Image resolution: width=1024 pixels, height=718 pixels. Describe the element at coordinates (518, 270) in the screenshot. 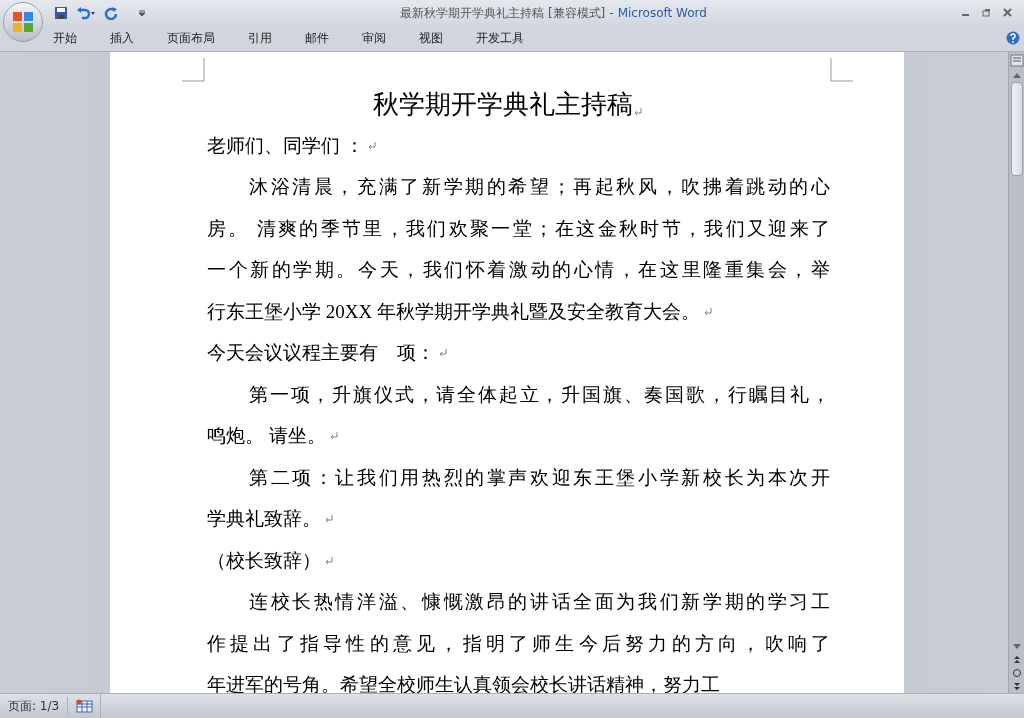

I see `body-text-line: 一个新的学期。今天，我们怀着激动的心情，在这里隆重集会，举` at that location.